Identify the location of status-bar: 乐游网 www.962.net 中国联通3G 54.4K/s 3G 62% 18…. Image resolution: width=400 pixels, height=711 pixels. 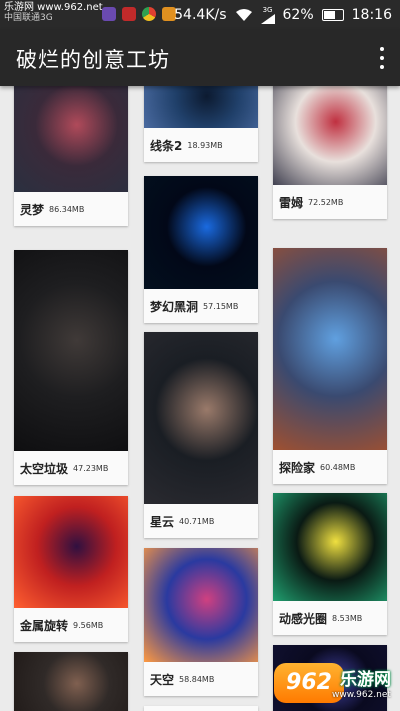
(200, 15).